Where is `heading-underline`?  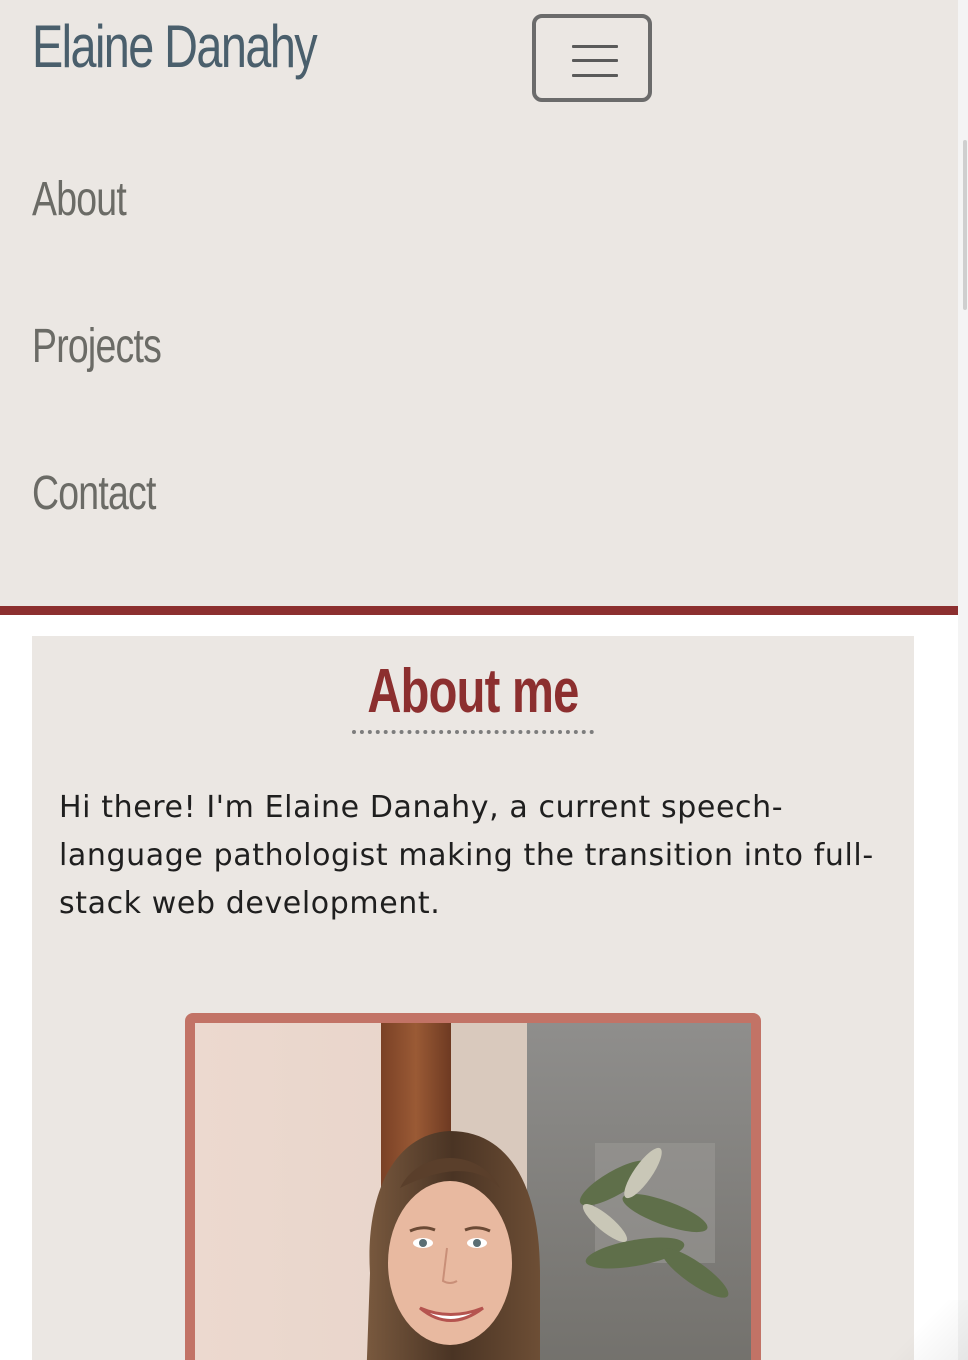 heading-underline is located at coordinates (473, 732).